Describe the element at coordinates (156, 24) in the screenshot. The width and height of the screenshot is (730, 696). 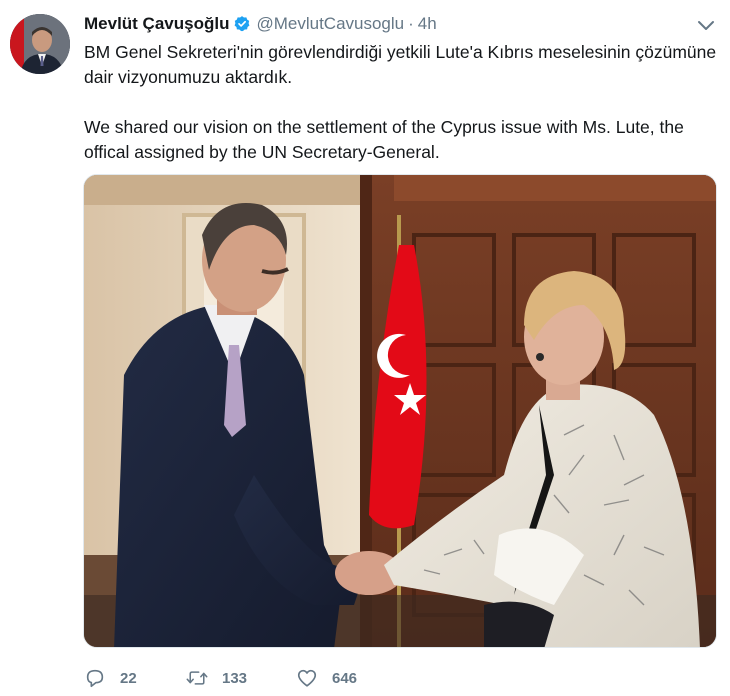
I see `author-name: Mevlüt Çavuşoğlu` at that location.